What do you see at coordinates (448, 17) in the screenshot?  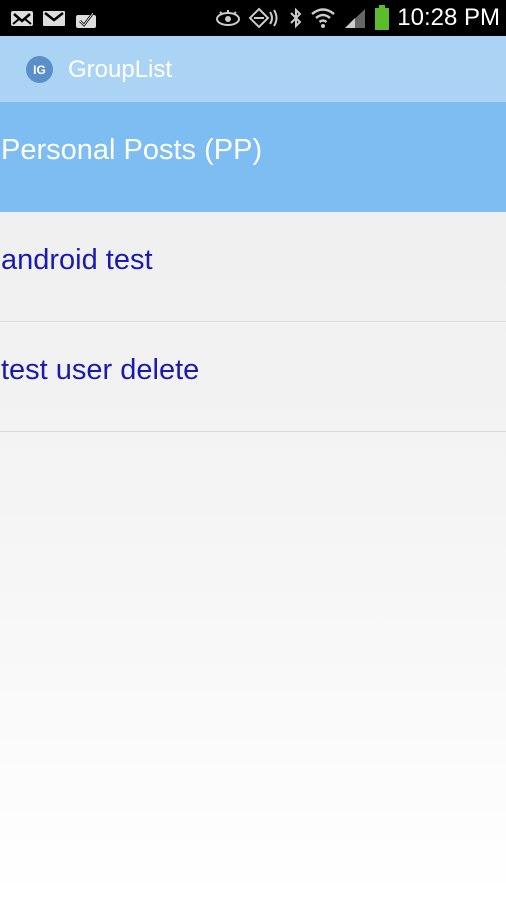 I see `clock: 10:28 PM` at bounding box center [448, 17].